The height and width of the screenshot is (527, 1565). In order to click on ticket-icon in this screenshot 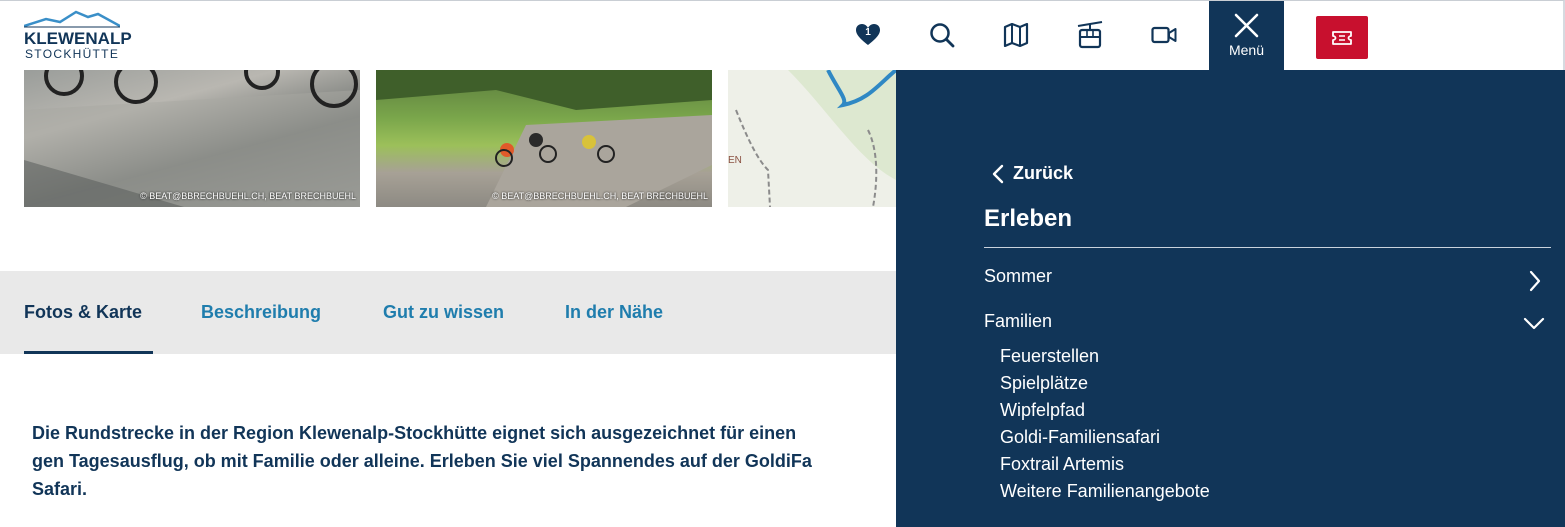, I will do `click(1342, 37)`.